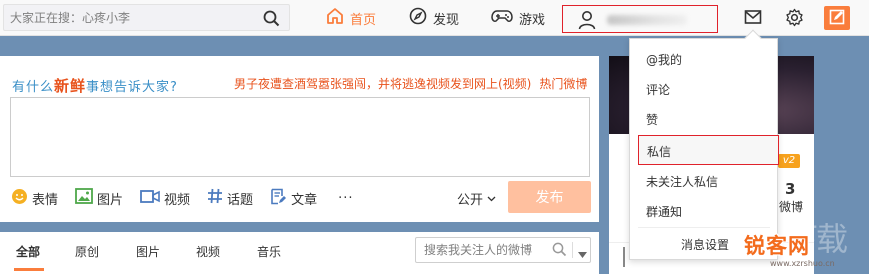 This screenshot has height=274, width=869. I want to click on hot-topic-link: 男子夜遭查酒驾嚣张强闯，并将逃逸视频发到网上(视频) 热门微博, so click(410, 83).